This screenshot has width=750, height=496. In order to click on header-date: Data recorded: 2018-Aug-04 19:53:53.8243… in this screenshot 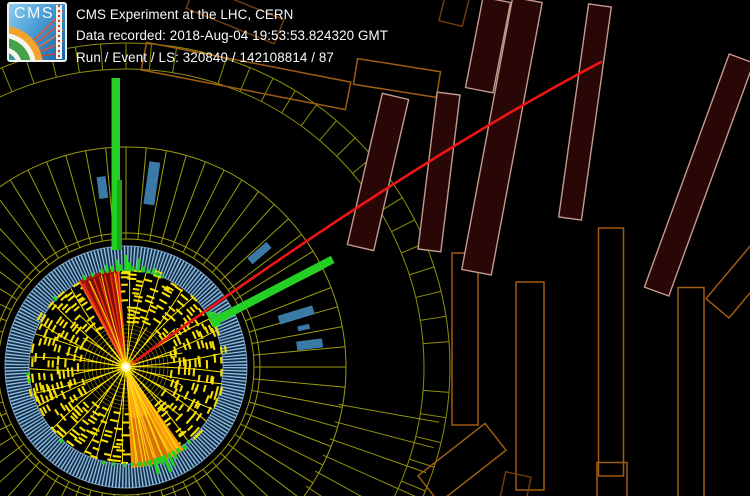, I will do `click(232, 36)`.